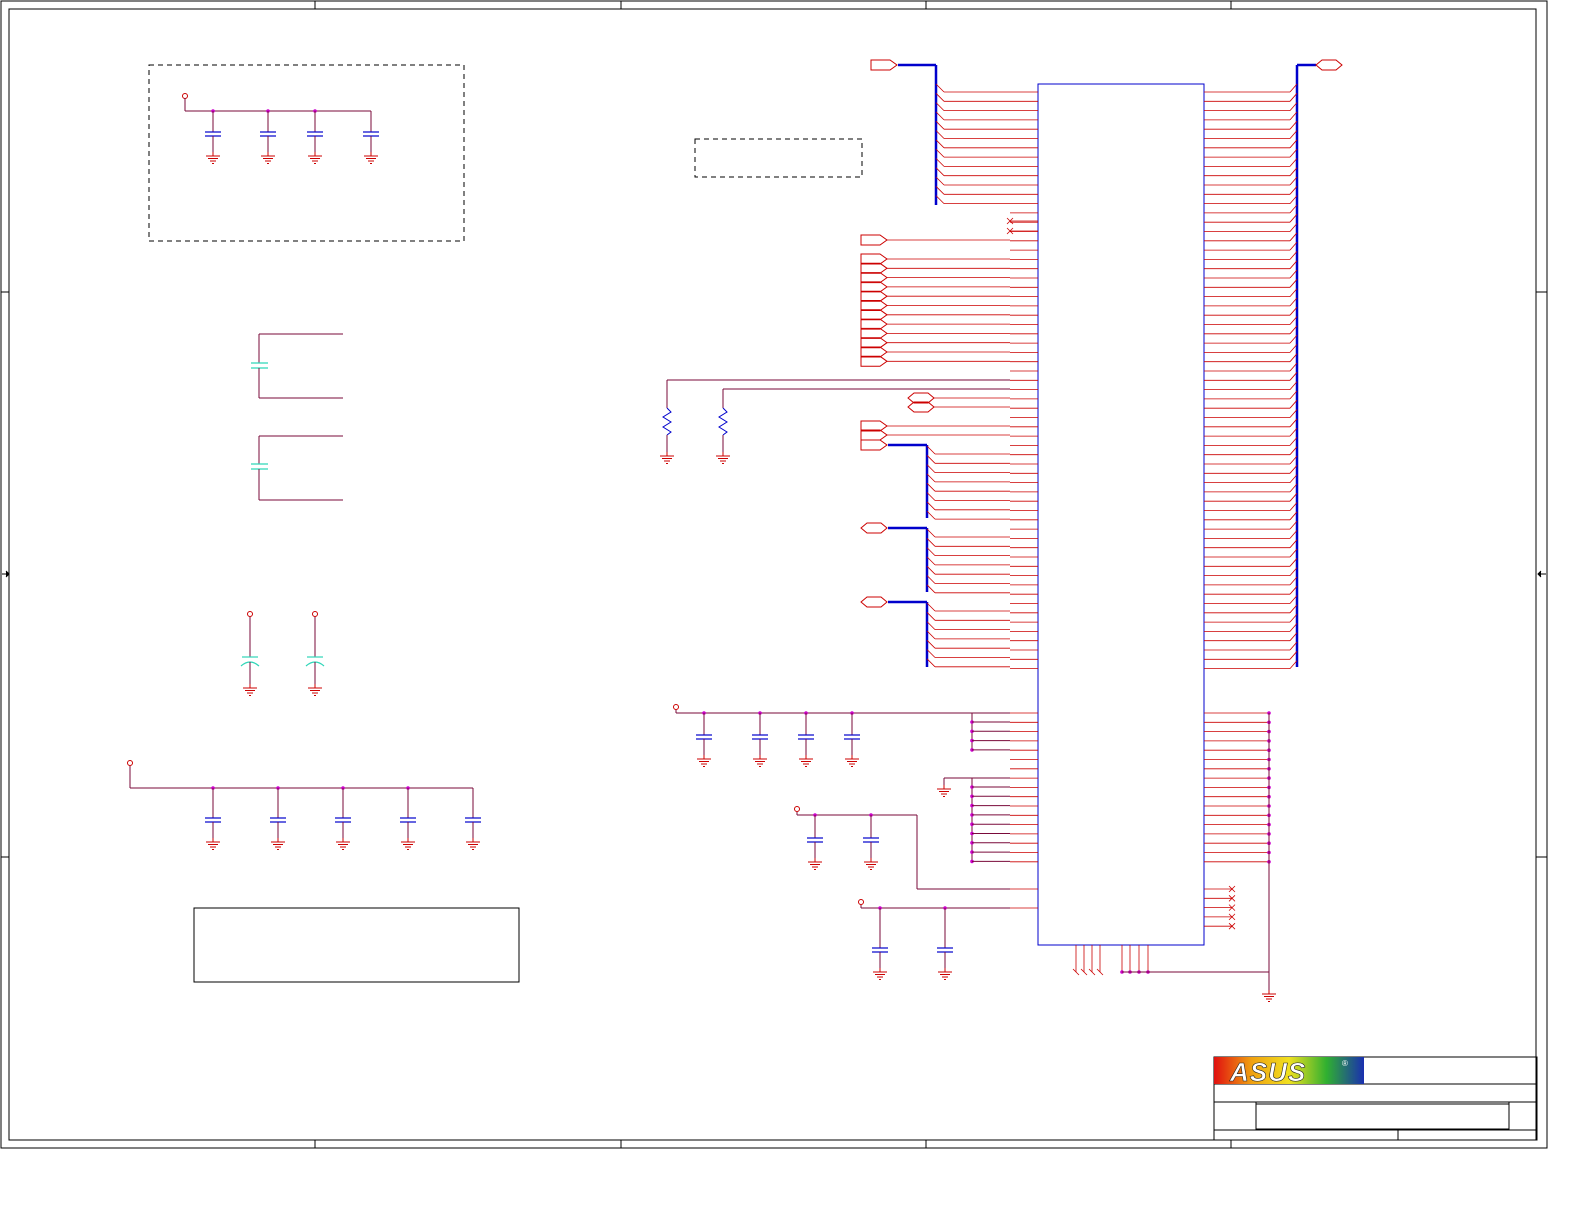  Describe the element at coordinates (1345, 1063) in the screenshot. I see `registered-mark: ®` at that location.